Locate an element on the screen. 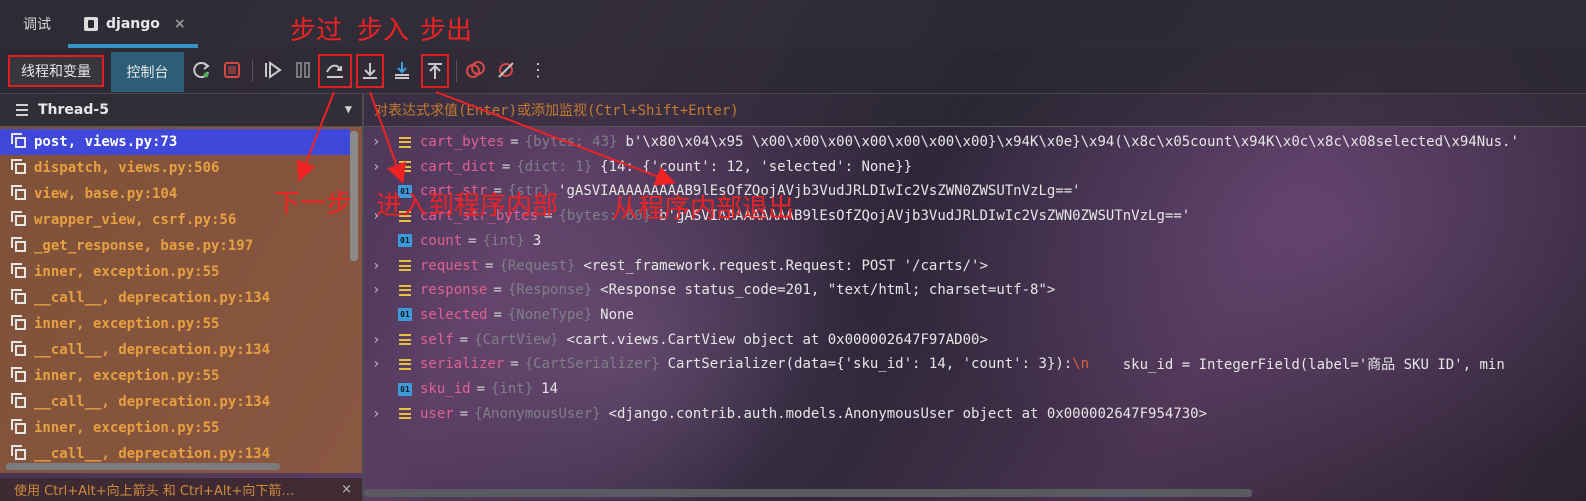 Image resolution: width=1586 pixels, height=501 pixels. arrow-enter-program is located at coordinates (387, 137).